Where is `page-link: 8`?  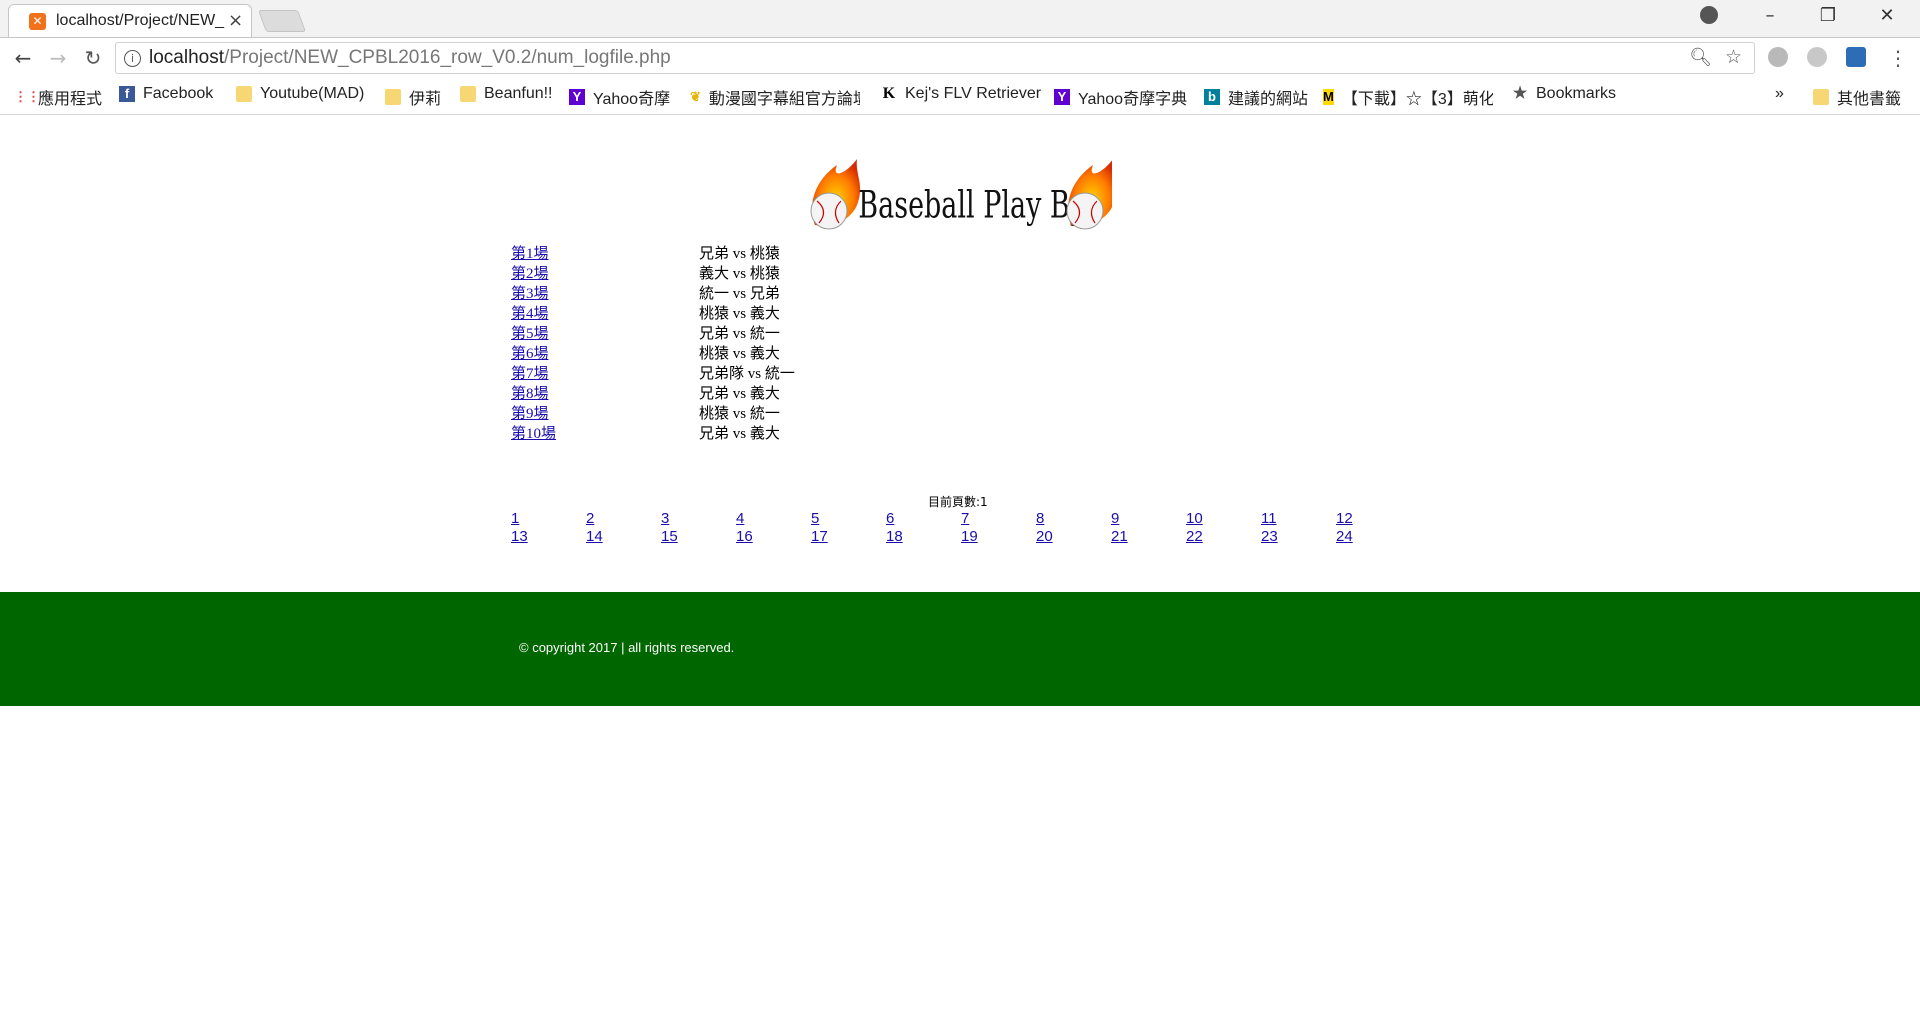 page-link: 8 is located at coordinates (1040, 518).